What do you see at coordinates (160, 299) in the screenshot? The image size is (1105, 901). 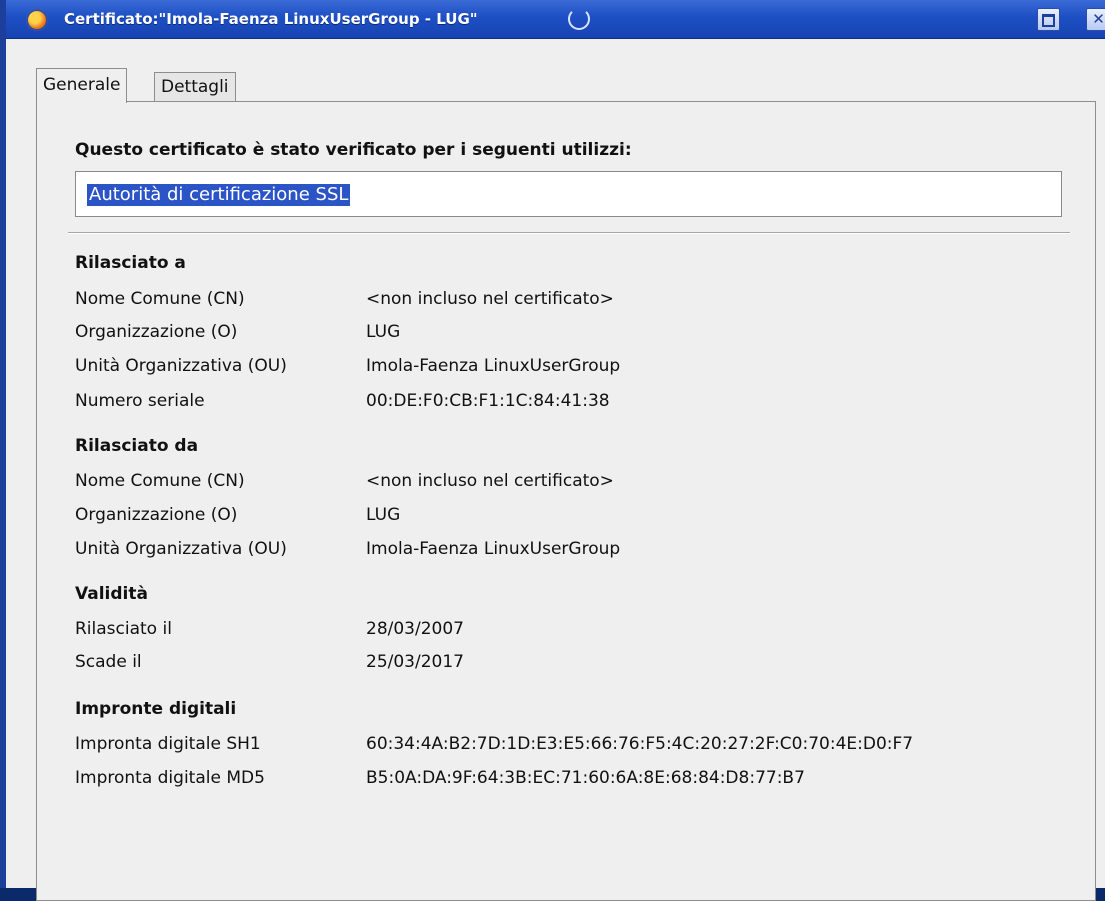 I see `issued-to-cn-label: Nome Comune (CN)` at bounding box center [160, 299].